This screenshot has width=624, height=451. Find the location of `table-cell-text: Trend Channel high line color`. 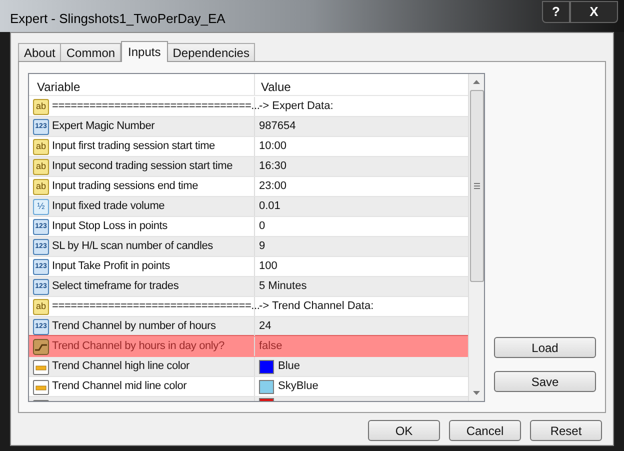

table-cell-text: Trend Channel high line color is located at coordinates (121, 366).